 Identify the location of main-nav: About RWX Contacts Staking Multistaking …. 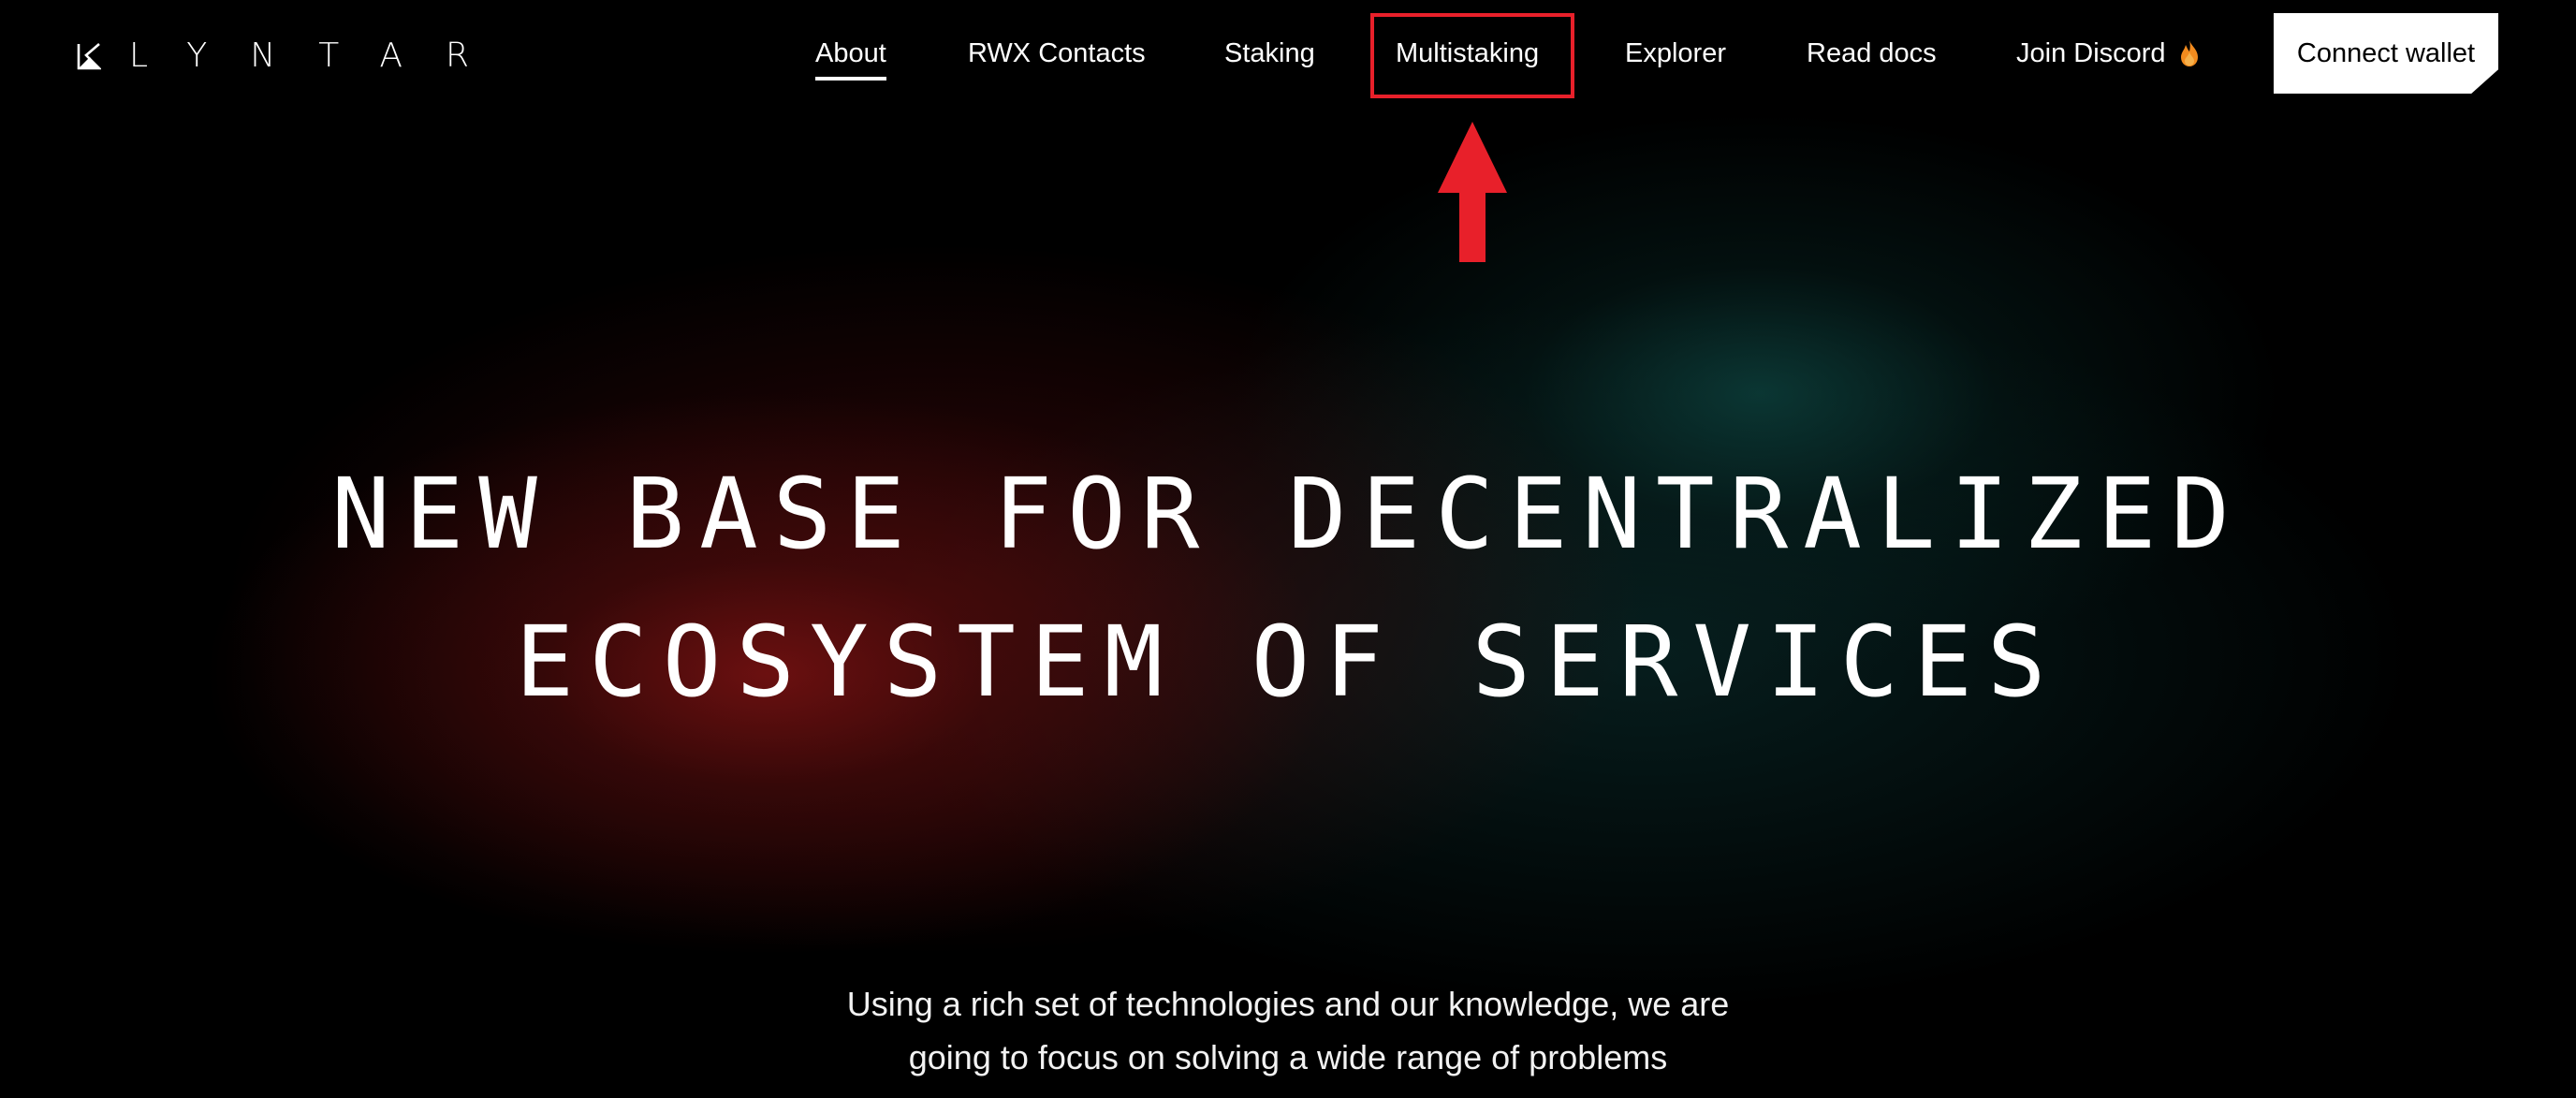
(1288, 53).